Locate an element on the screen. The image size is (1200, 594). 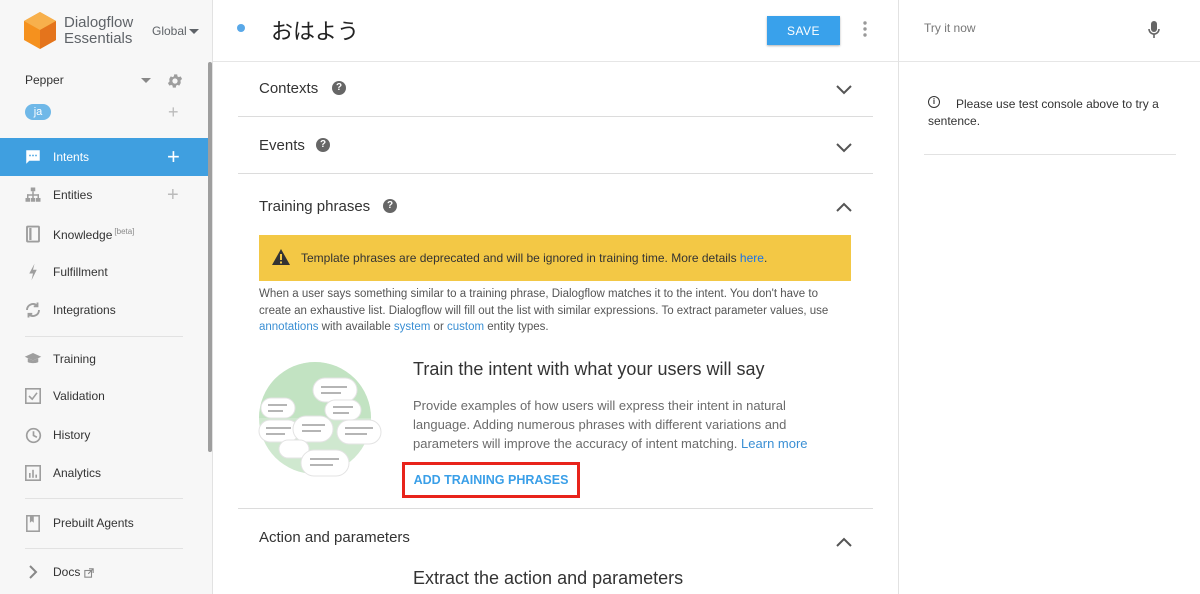
chevron-right-icon is located at coordinates (33, 572).